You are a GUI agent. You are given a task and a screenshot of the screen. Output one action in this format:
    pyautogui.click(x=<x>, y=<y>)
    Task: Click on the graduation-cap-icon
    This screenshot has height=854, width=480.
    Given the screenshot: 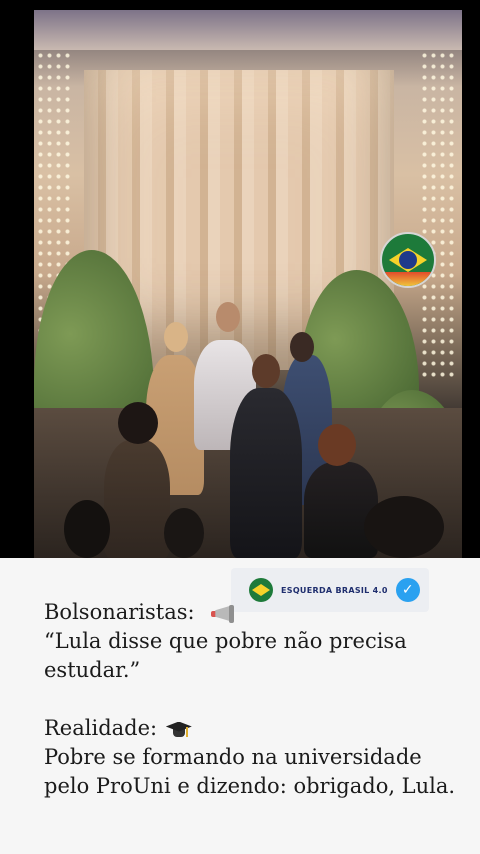 What is the action you would take?
    pyautogui.click(x=178, y=730)
    